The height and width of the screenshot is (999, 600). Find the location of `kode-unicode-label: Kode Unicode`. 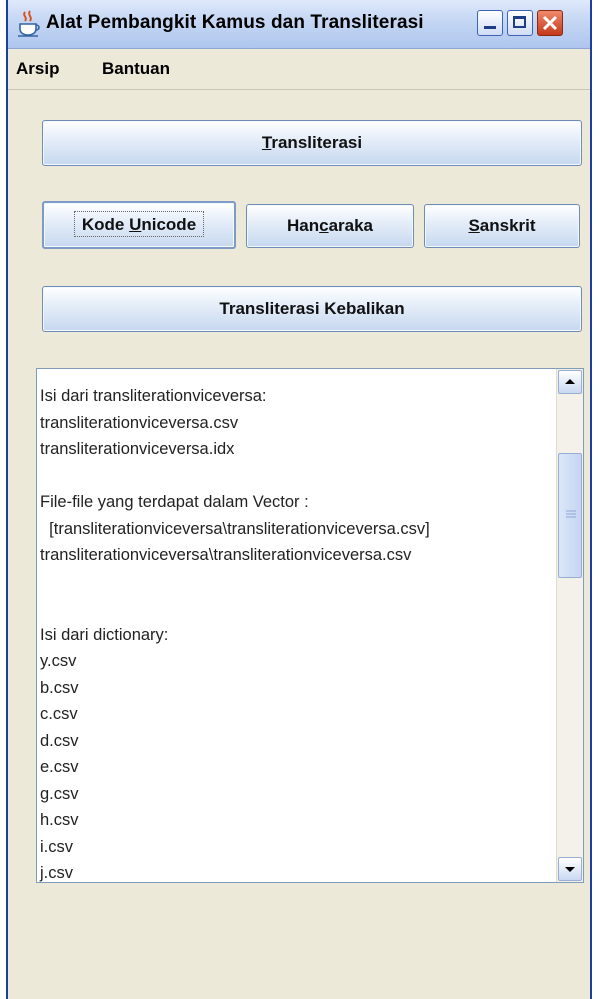

kode-unicode-label: Kode Unicode is located at coordinates (139, 224).